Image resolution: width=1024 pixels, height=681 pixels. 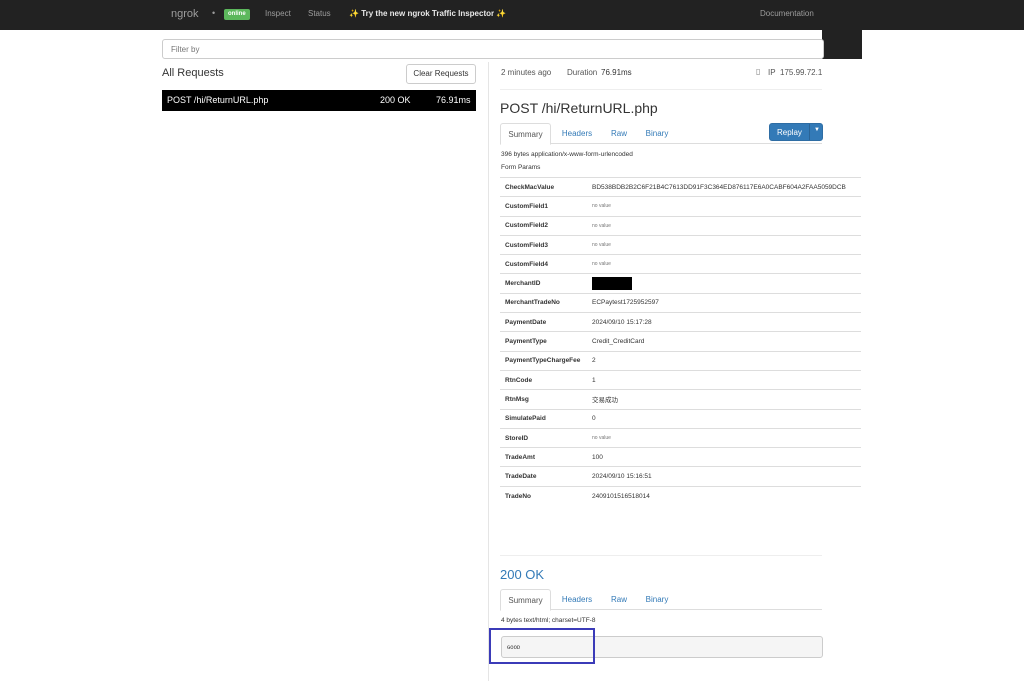 I want to click on param-key: CustomField4, so click(x=544, y=264).